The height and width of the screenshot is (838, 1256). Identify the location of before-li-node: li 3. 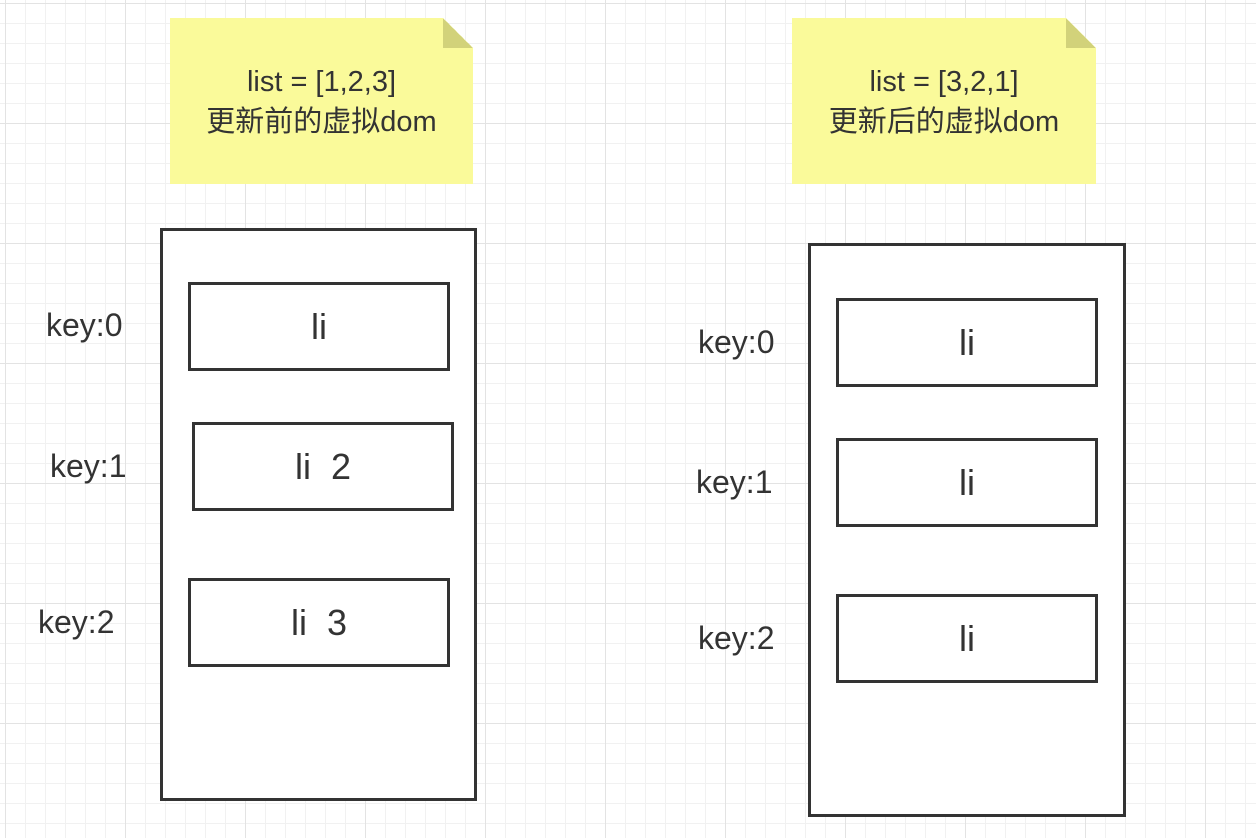
(319, 622).